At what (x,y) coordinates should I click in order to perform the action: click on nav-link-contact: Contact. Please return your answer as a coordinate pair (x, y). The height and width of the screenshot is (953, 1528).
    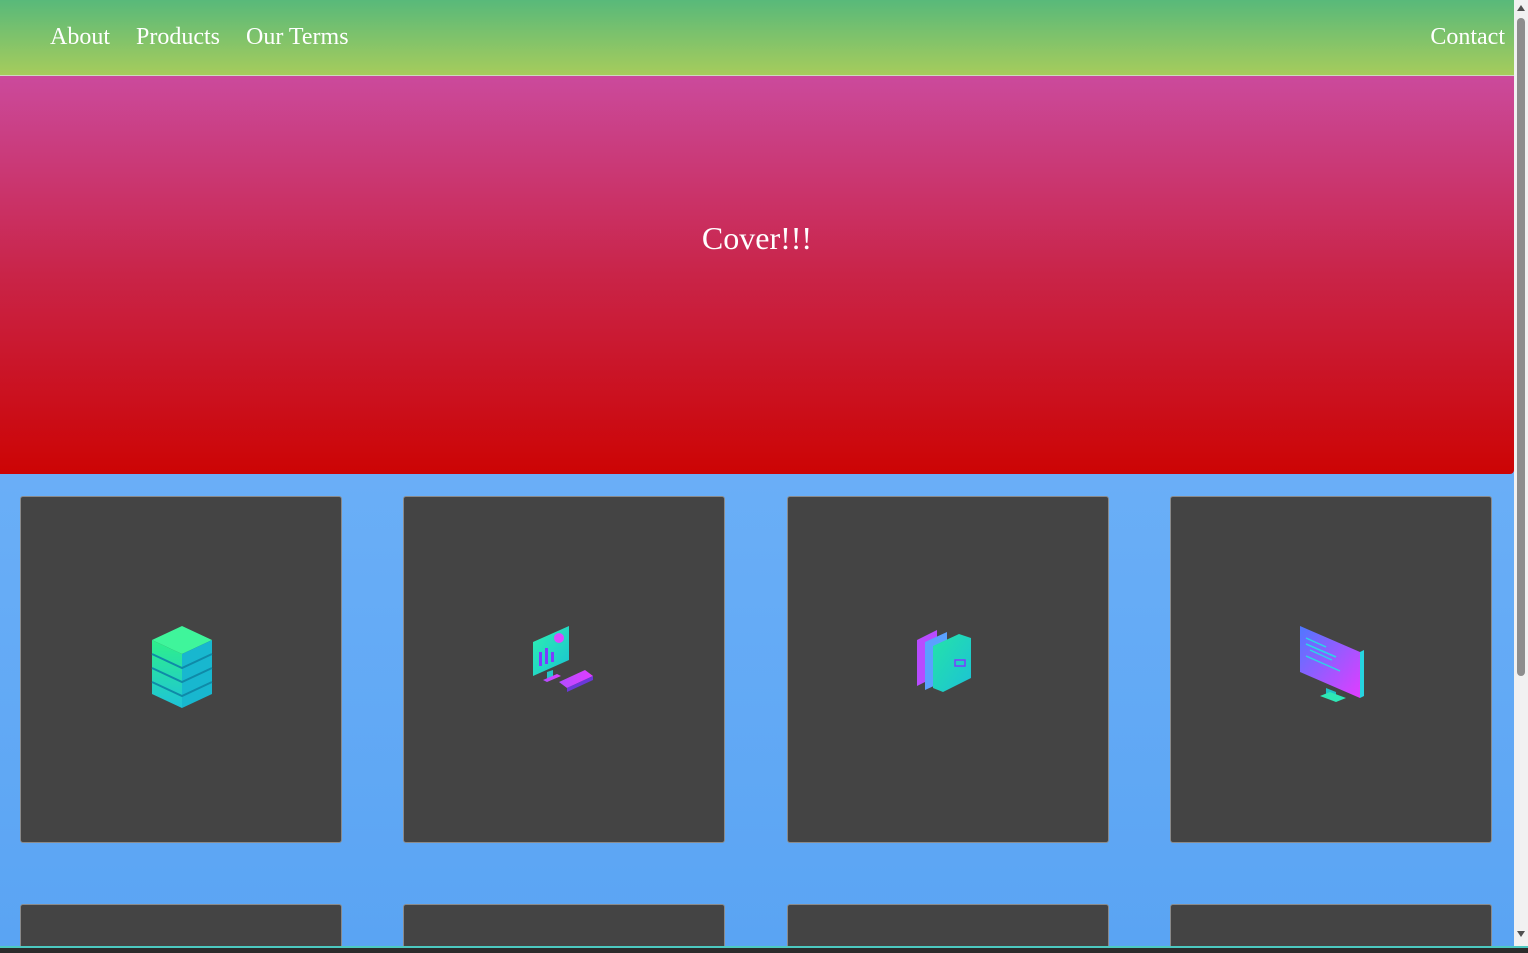
    Looking at the image, I should click on (1467, 37).